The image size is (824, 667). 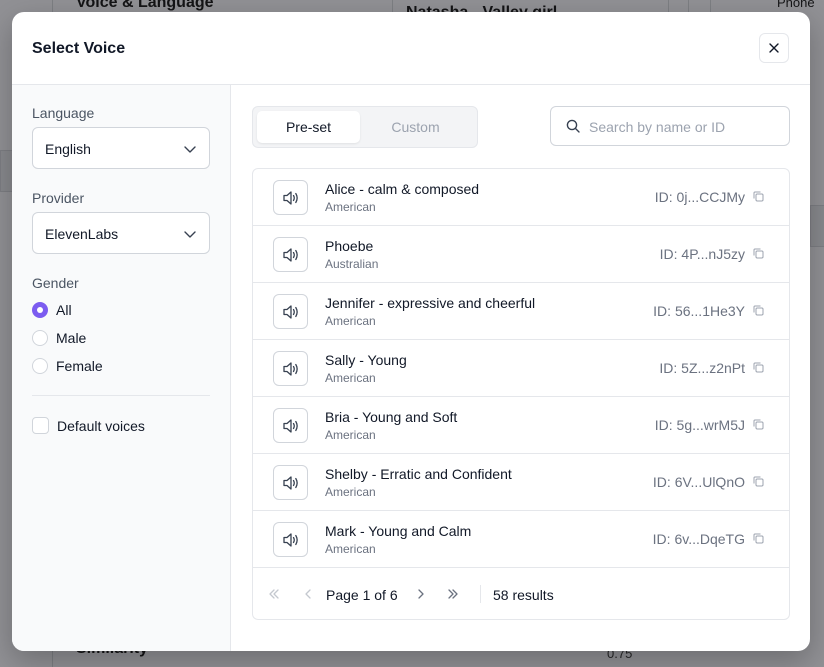 I want to click on language-value: English, so click(x=68, y=149).